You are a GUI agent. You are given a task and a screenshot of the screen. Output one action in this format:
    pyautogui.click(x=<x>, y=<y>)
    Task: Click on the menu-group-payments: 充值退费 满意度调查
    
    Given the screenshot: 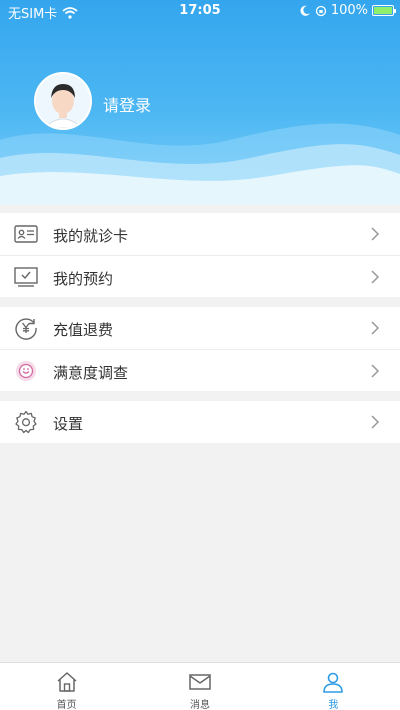 What is the action you would take?
    pyautogui.click(x=200, y=349)
    